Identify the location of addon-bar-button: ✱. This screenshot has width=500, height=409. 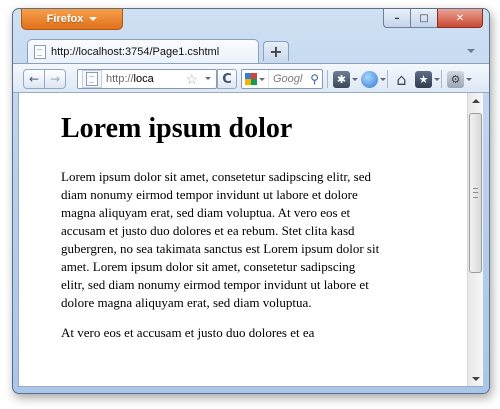
(345, 79).